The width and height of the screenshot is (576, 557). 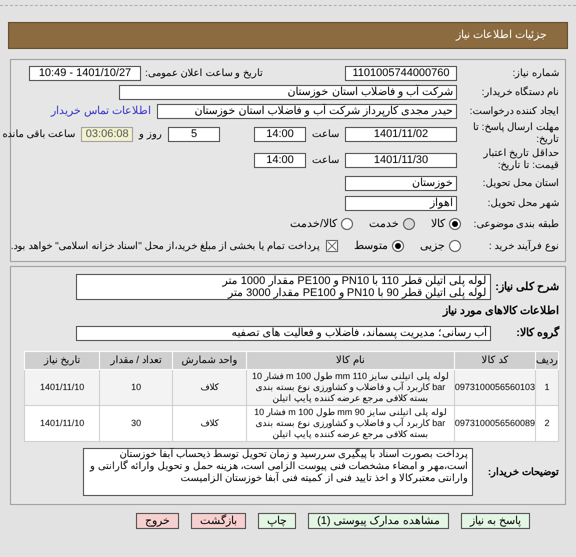 I want to click on field-label: روز و, so click(x=150, y=135).